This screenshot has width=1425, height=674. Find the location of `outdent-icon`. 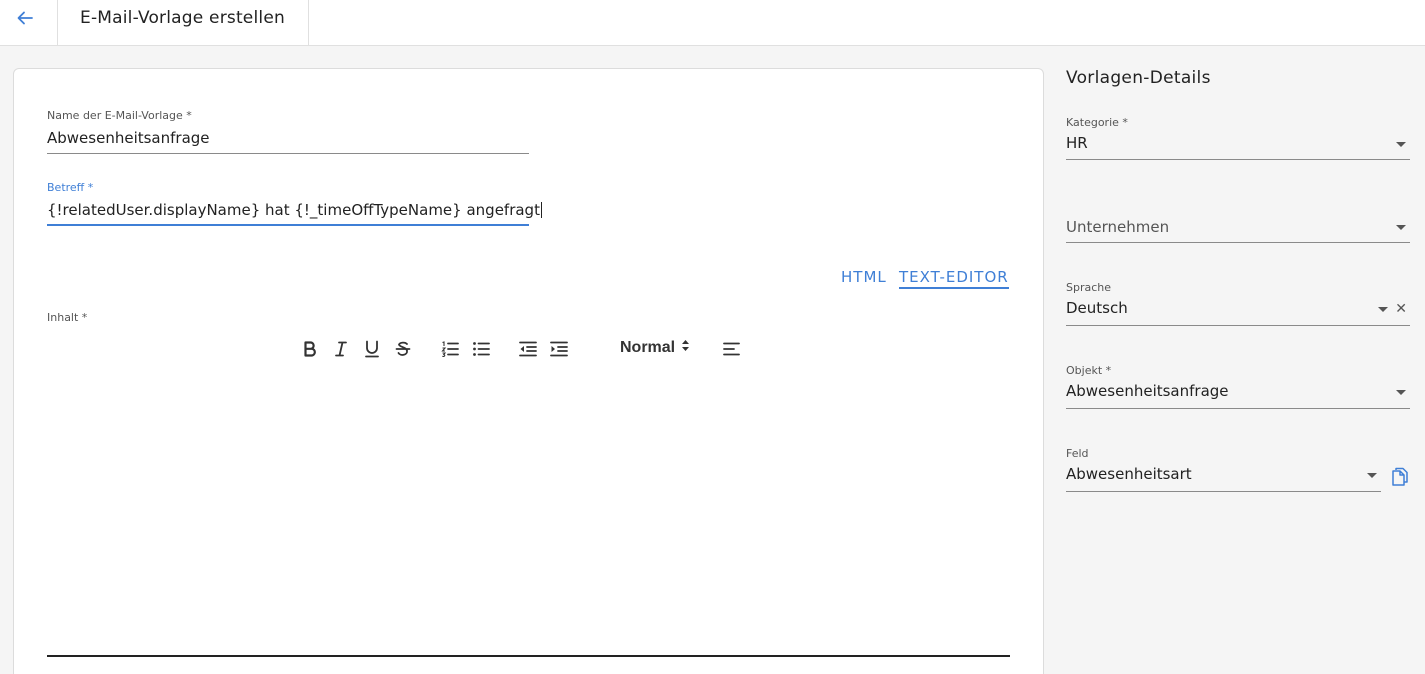

outdent-icon is located at coordinates (528, 349).